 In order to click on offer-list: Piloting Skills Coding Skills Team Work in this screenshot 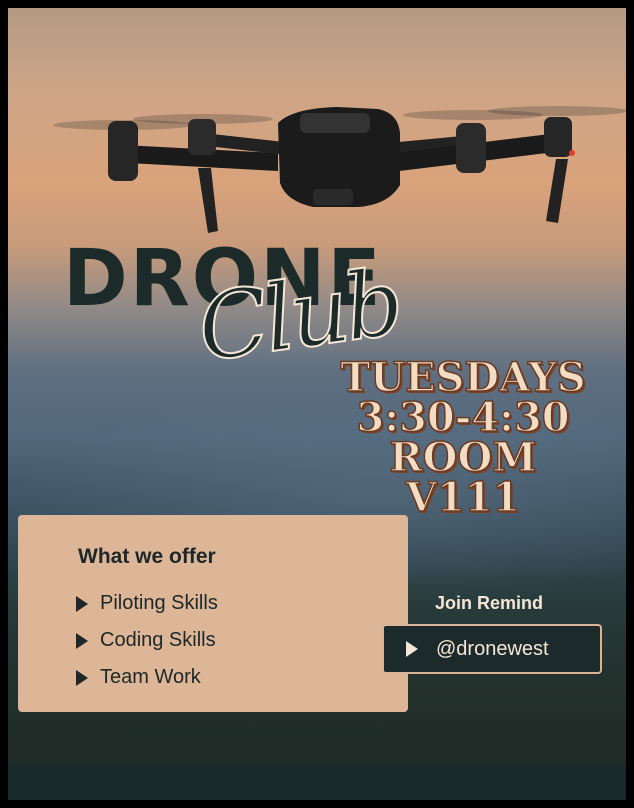, I will do `click(147, 640)`.